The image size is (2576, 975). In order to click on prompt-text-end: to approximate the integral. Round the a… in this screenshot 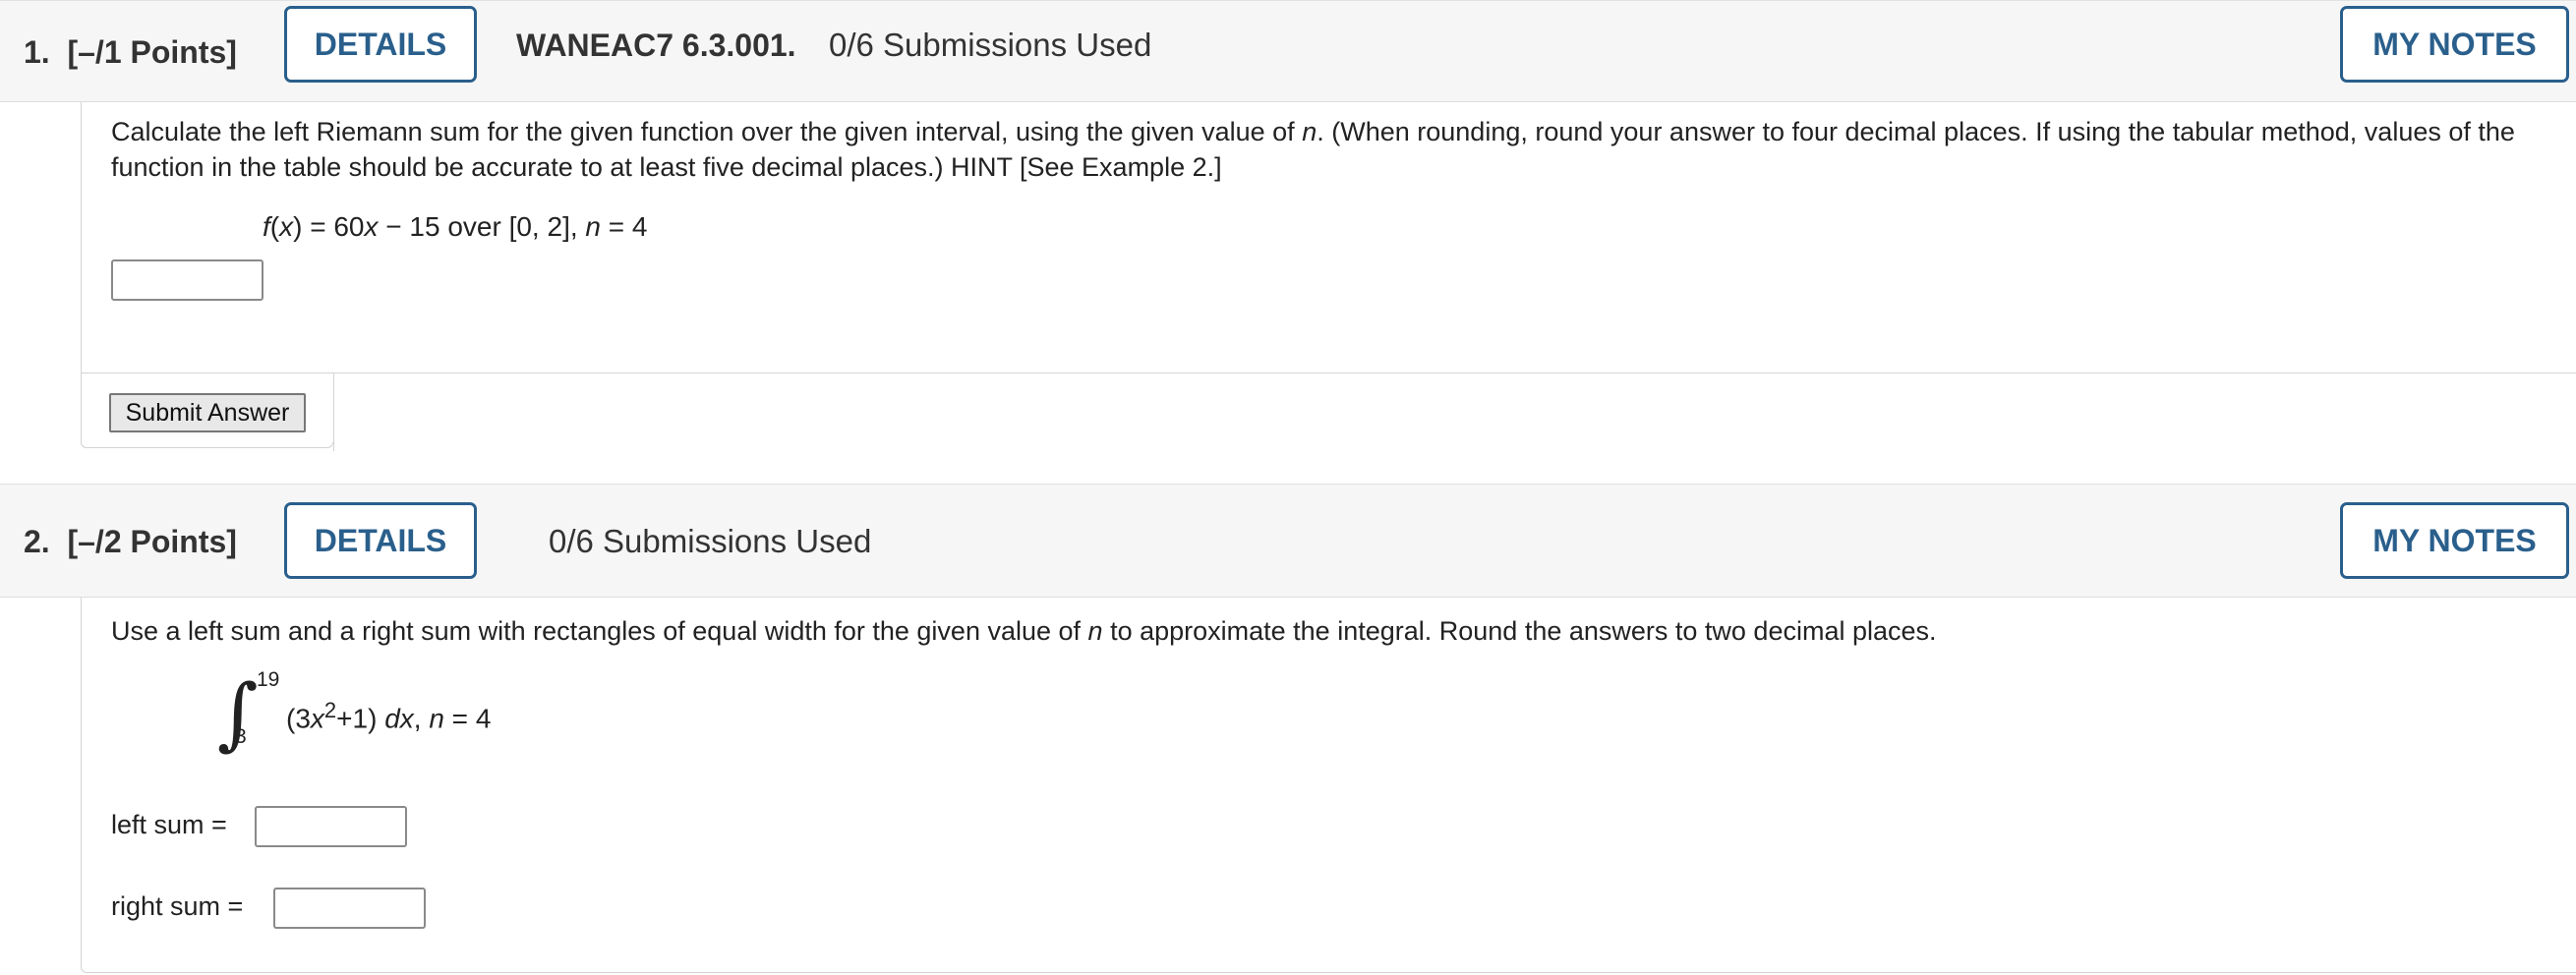, I will do `click(1519, 631)`.